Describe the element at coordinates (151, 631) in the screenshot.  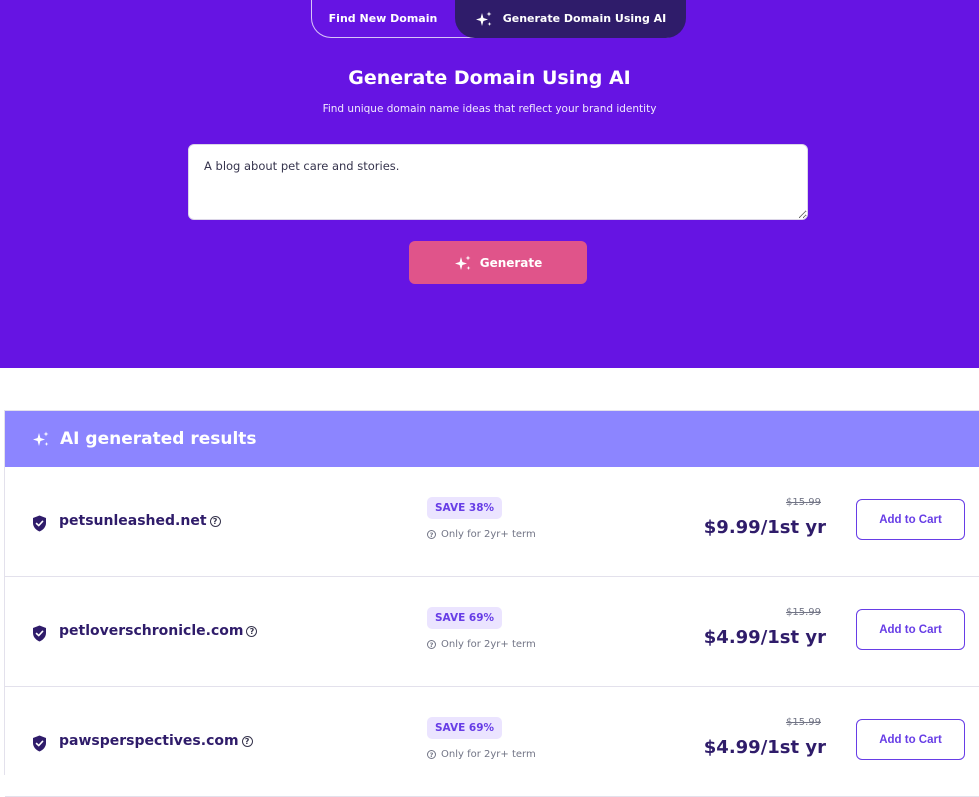
I see `domain-text: petloverschronicle.com` at that location.